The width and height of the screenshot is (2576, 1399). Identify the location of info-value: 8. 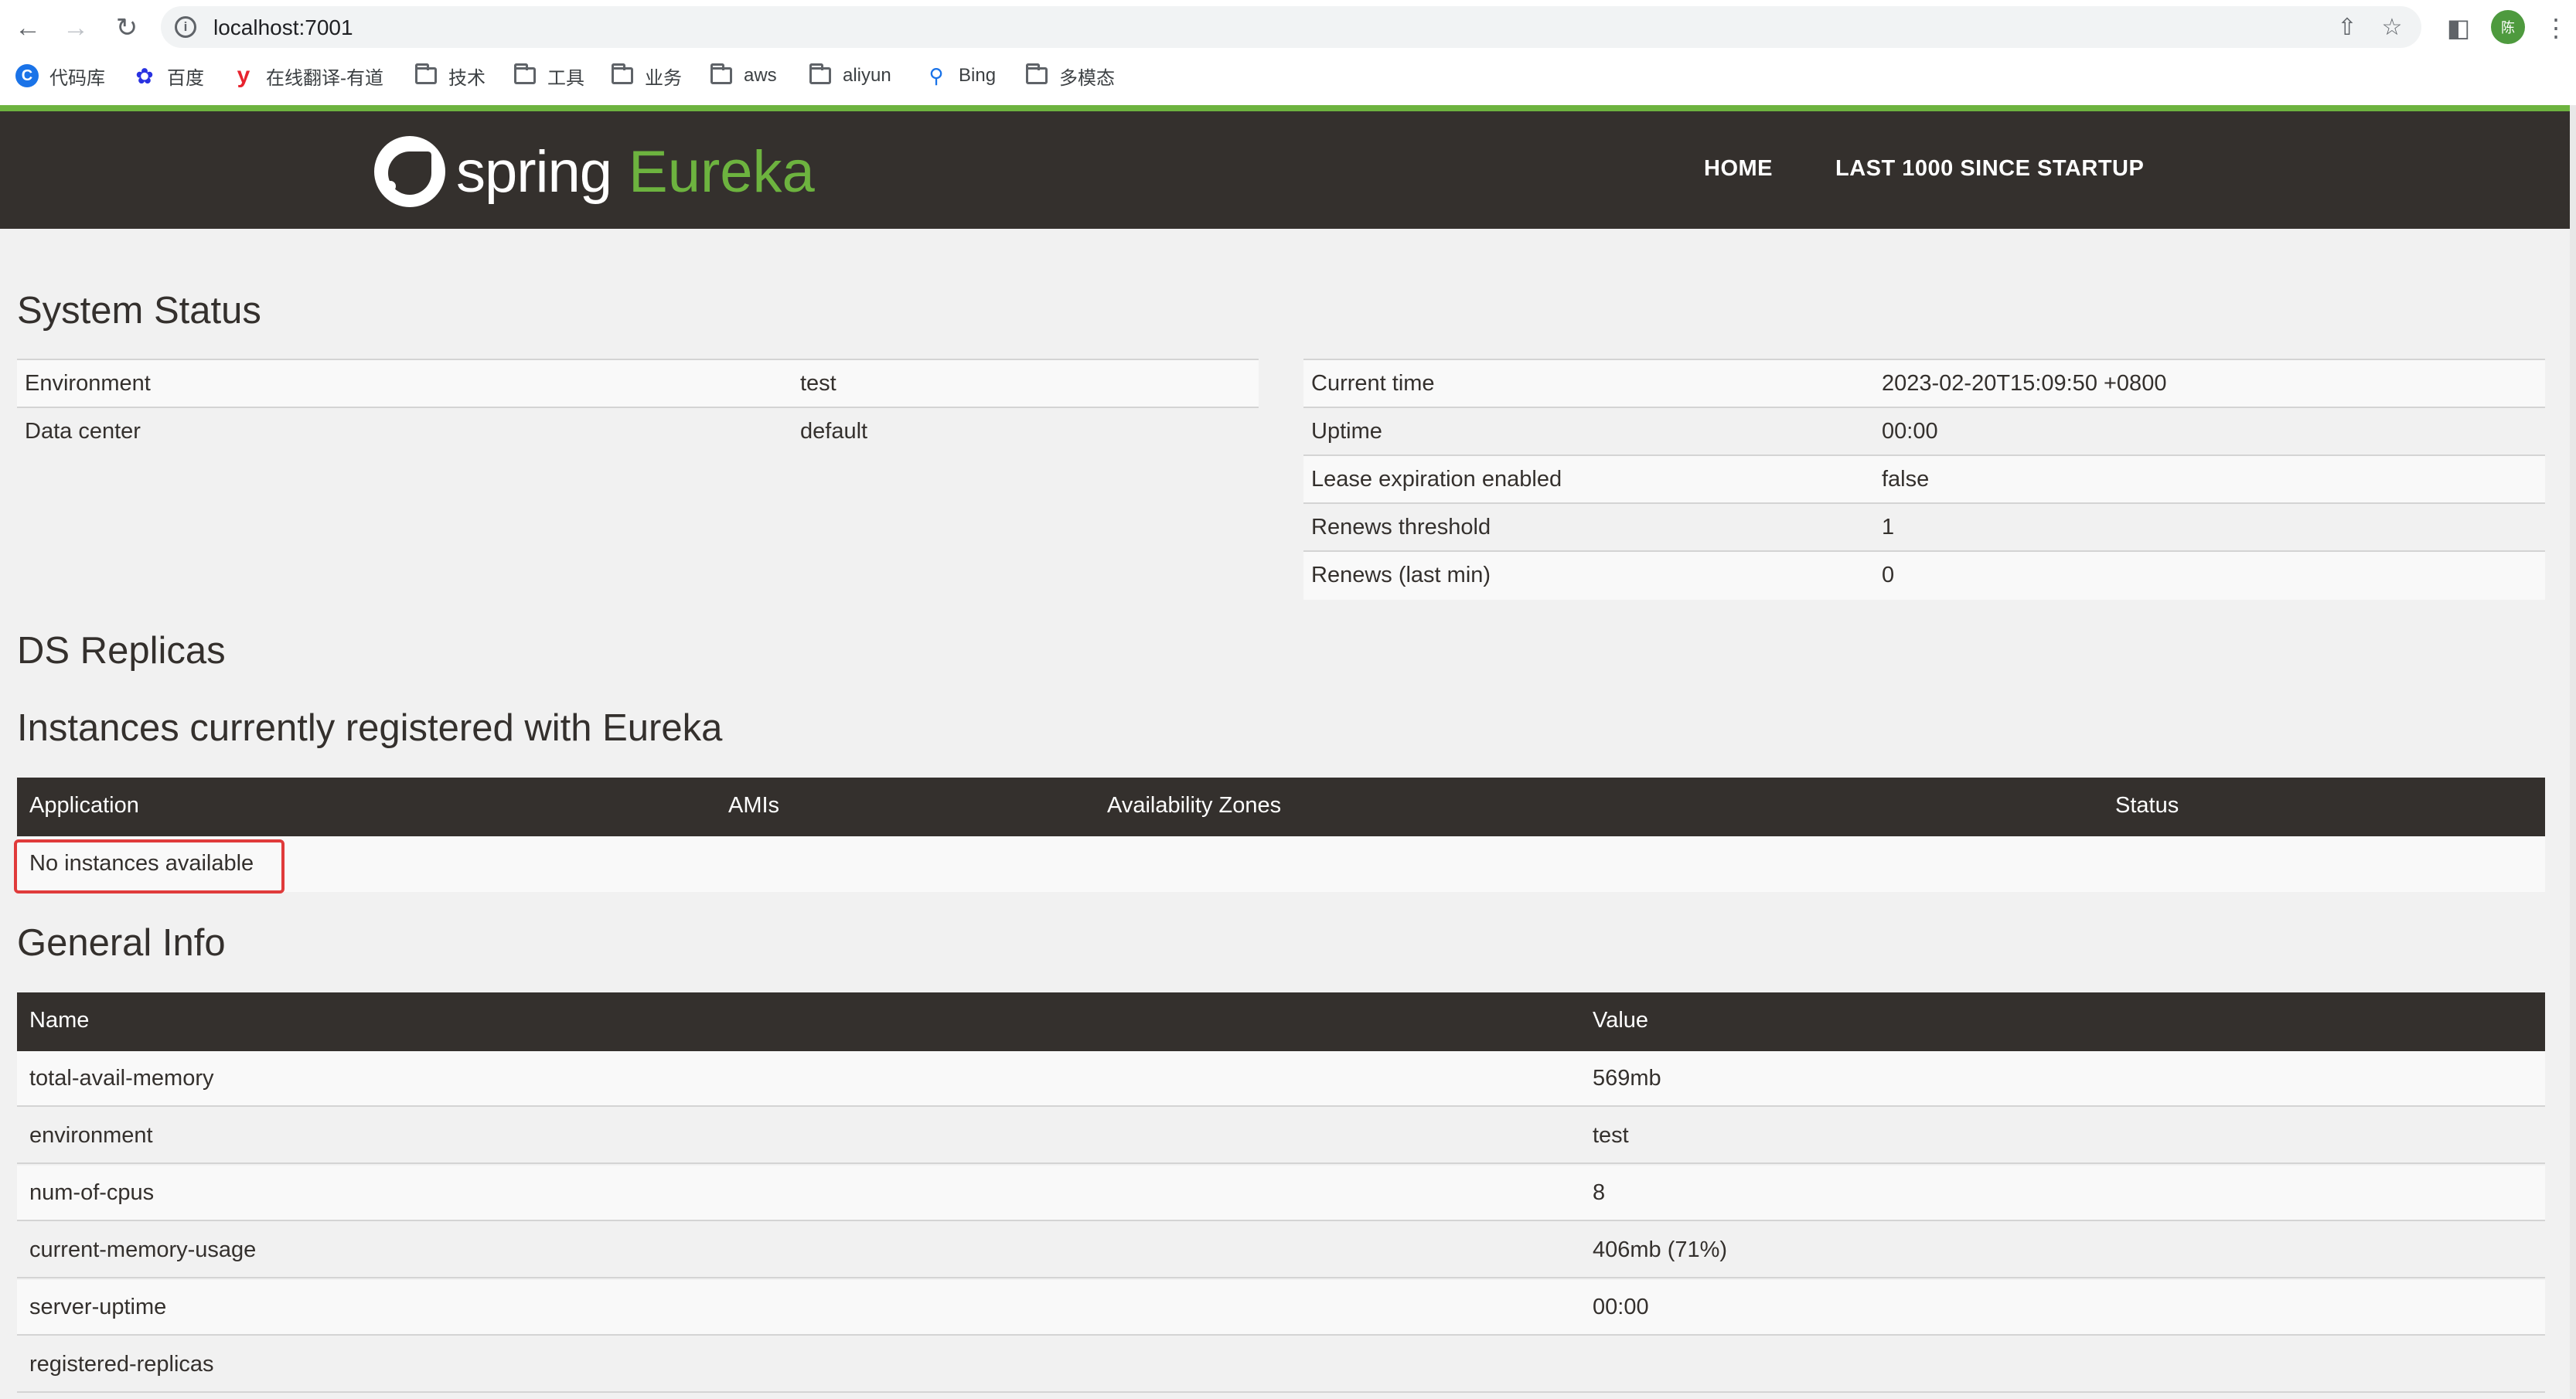
(1599, 1192).